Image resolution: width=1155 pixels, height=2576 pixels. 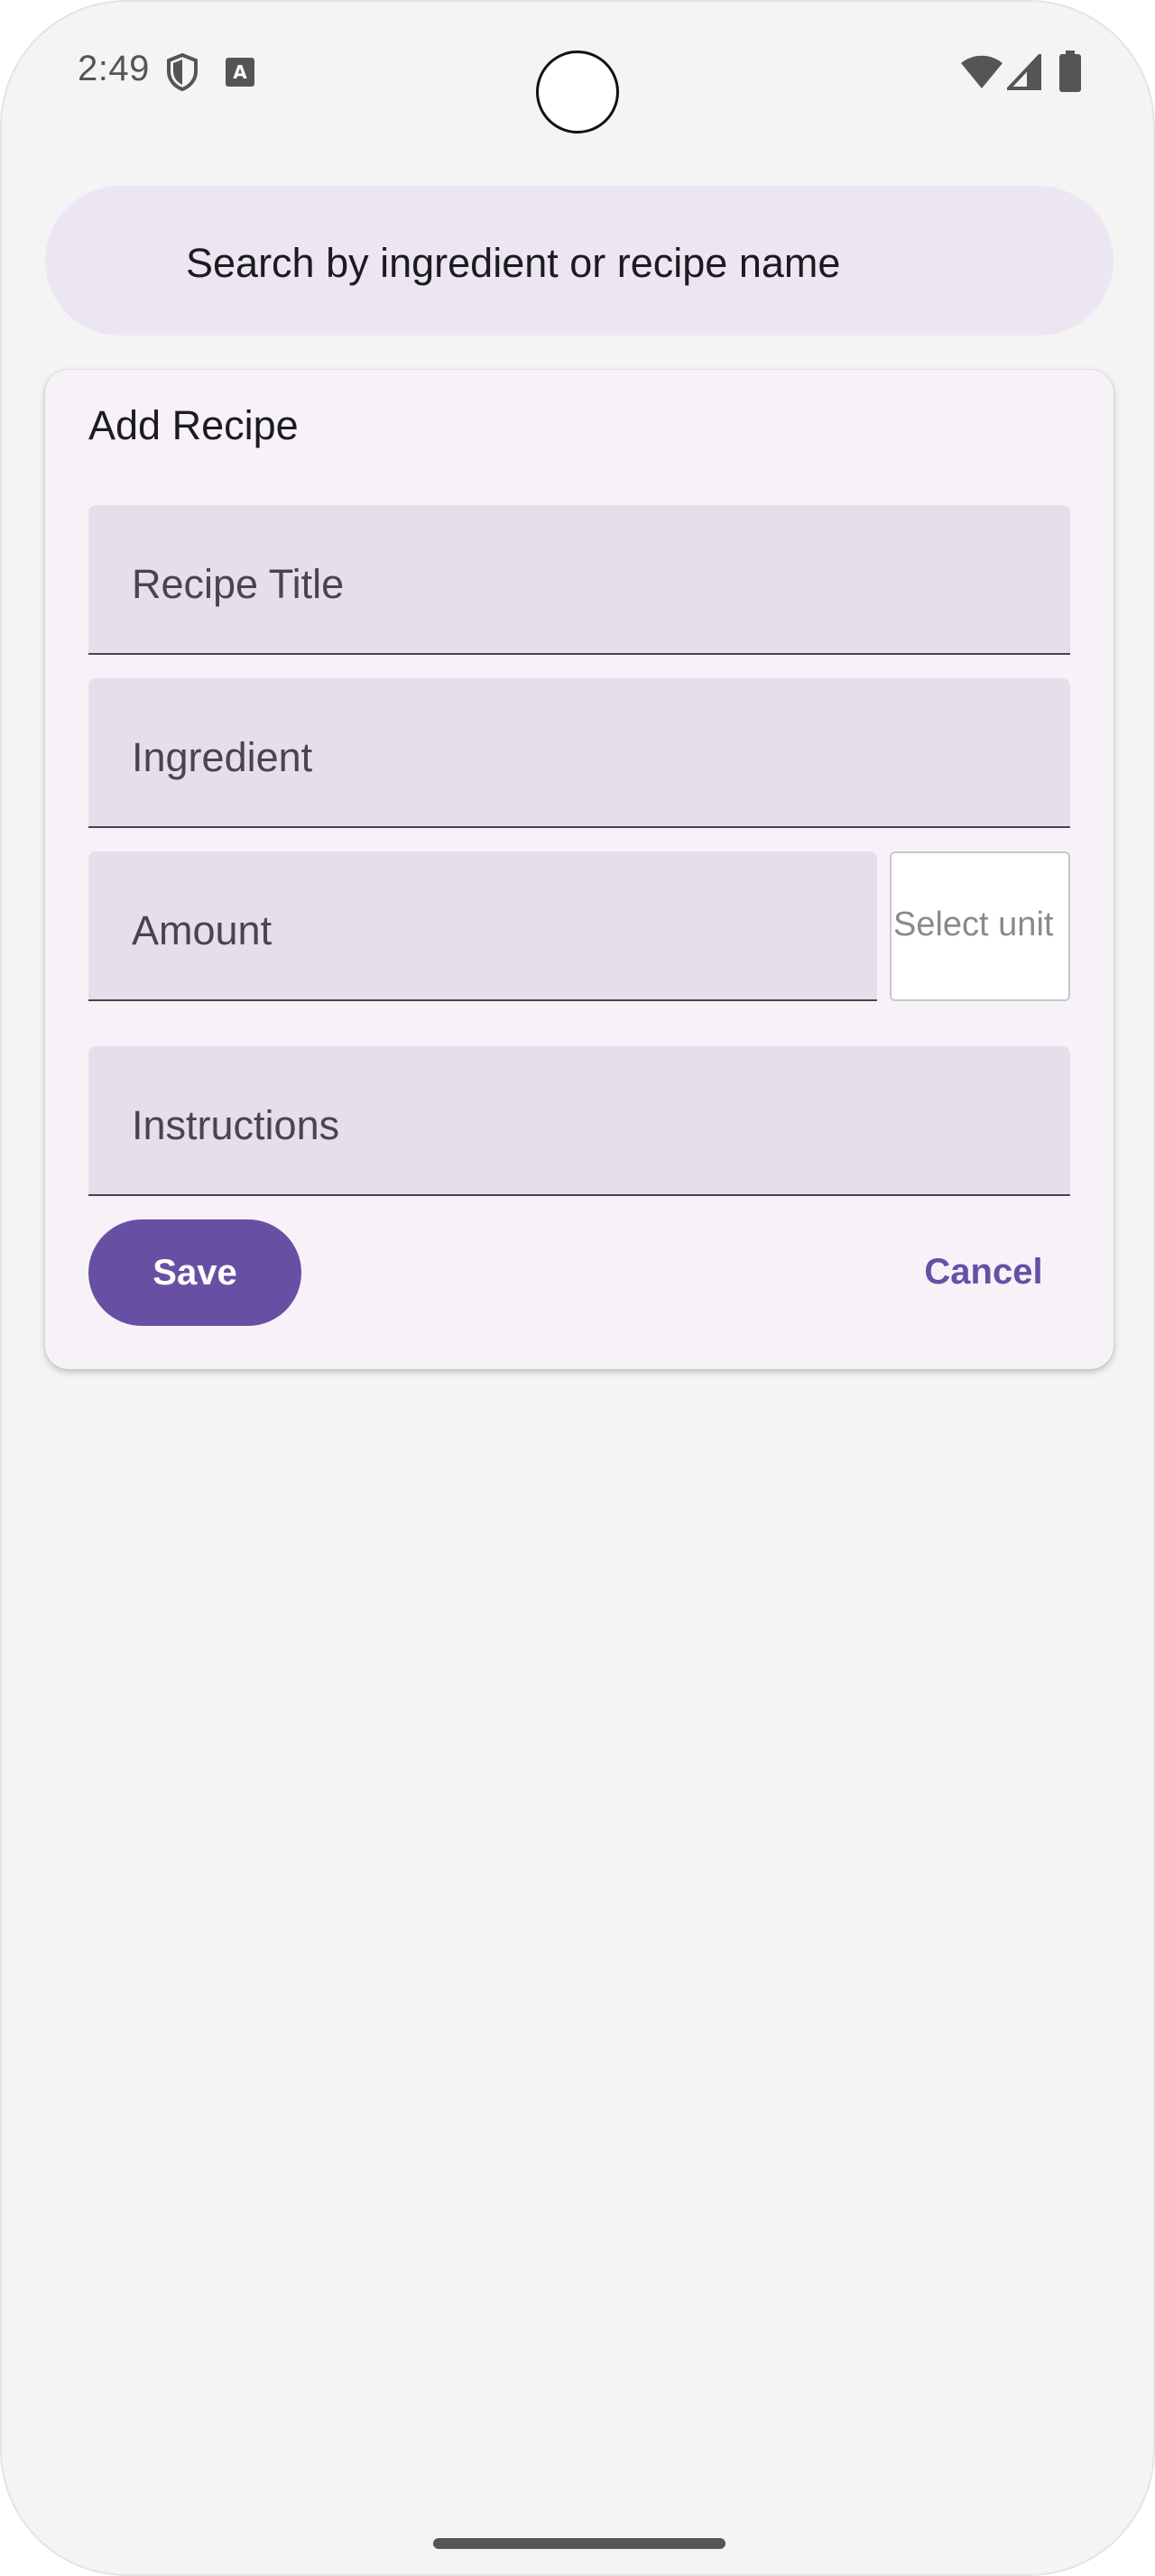 I want to click on instructions-label: Instructions, so click(x=236, y=1125).